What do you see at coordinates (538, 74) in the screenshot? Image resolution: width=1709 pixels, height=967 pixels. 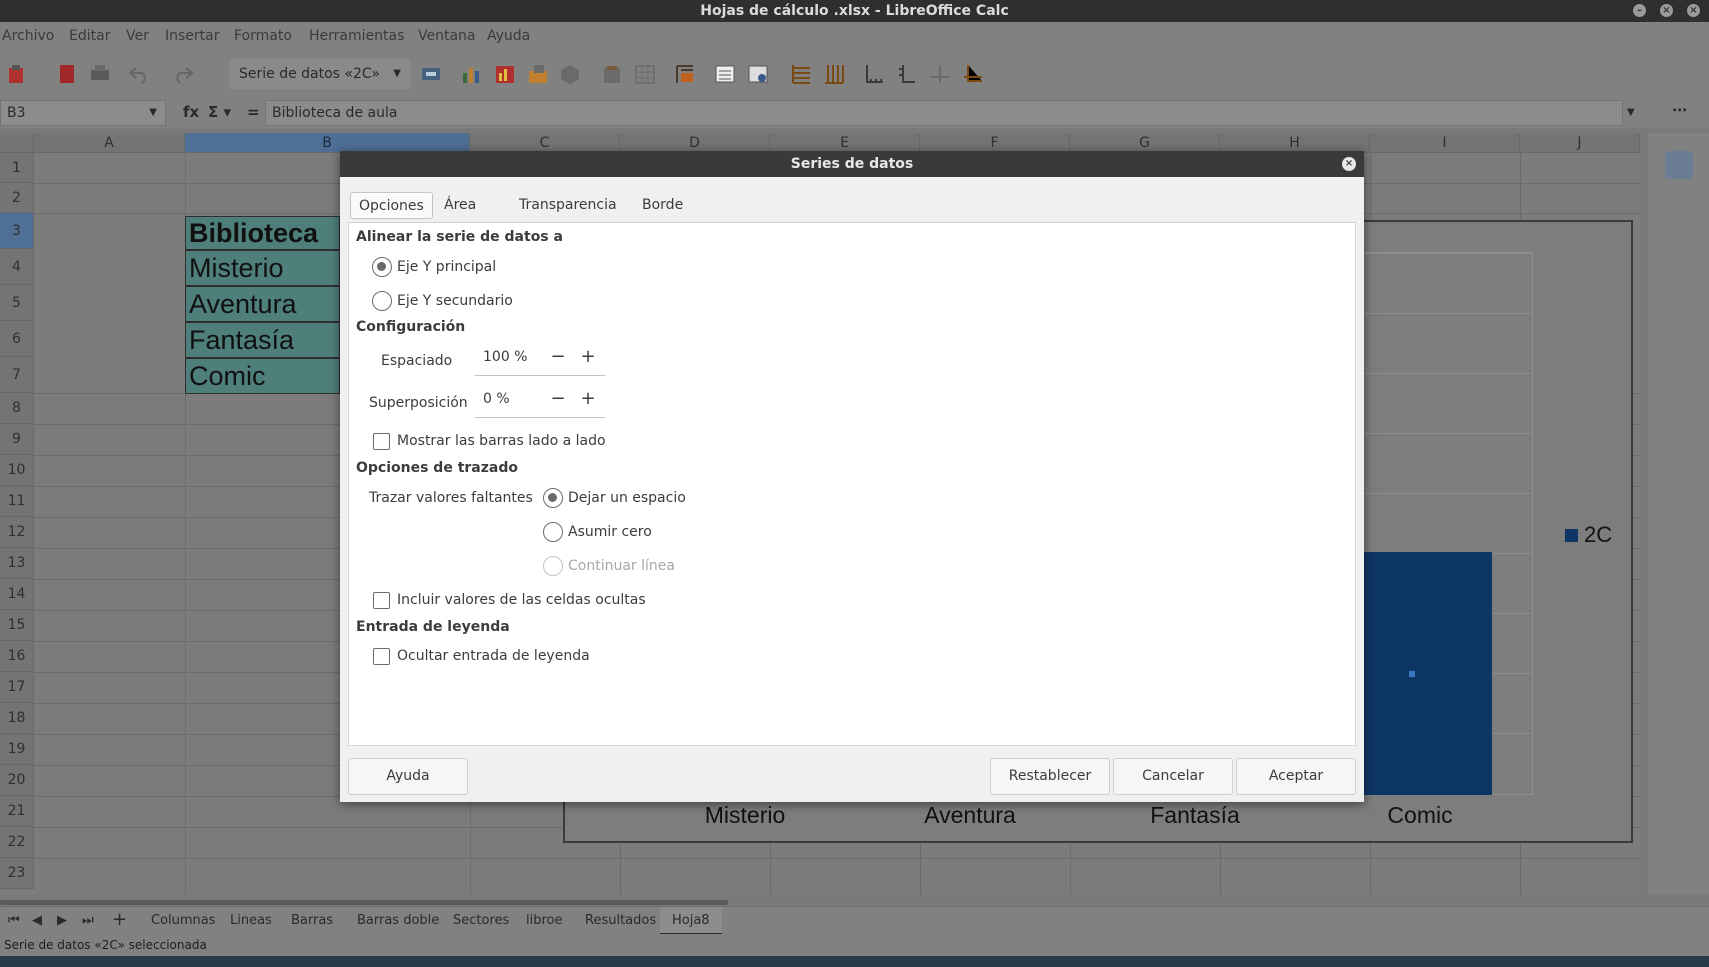 I see `chart-wall-icon` at bounding box center [538, 74].